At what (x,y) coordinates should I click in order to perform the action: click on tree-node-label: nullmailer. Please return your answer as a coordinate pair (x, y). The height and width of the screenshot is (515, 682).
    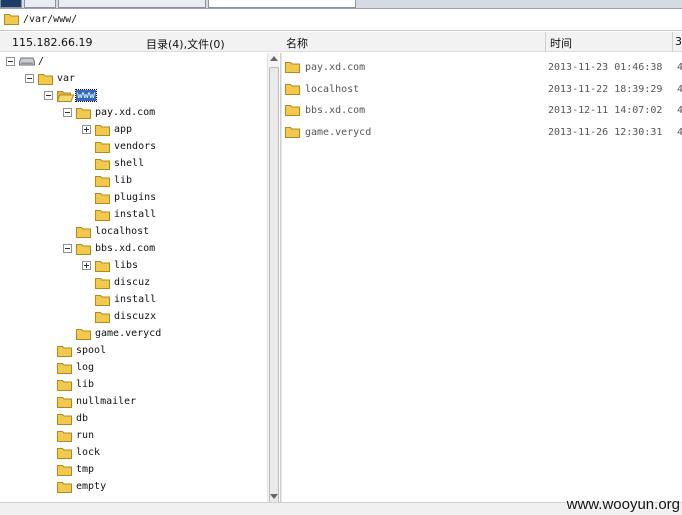
    Looking at the image, I should click on (106, 401).